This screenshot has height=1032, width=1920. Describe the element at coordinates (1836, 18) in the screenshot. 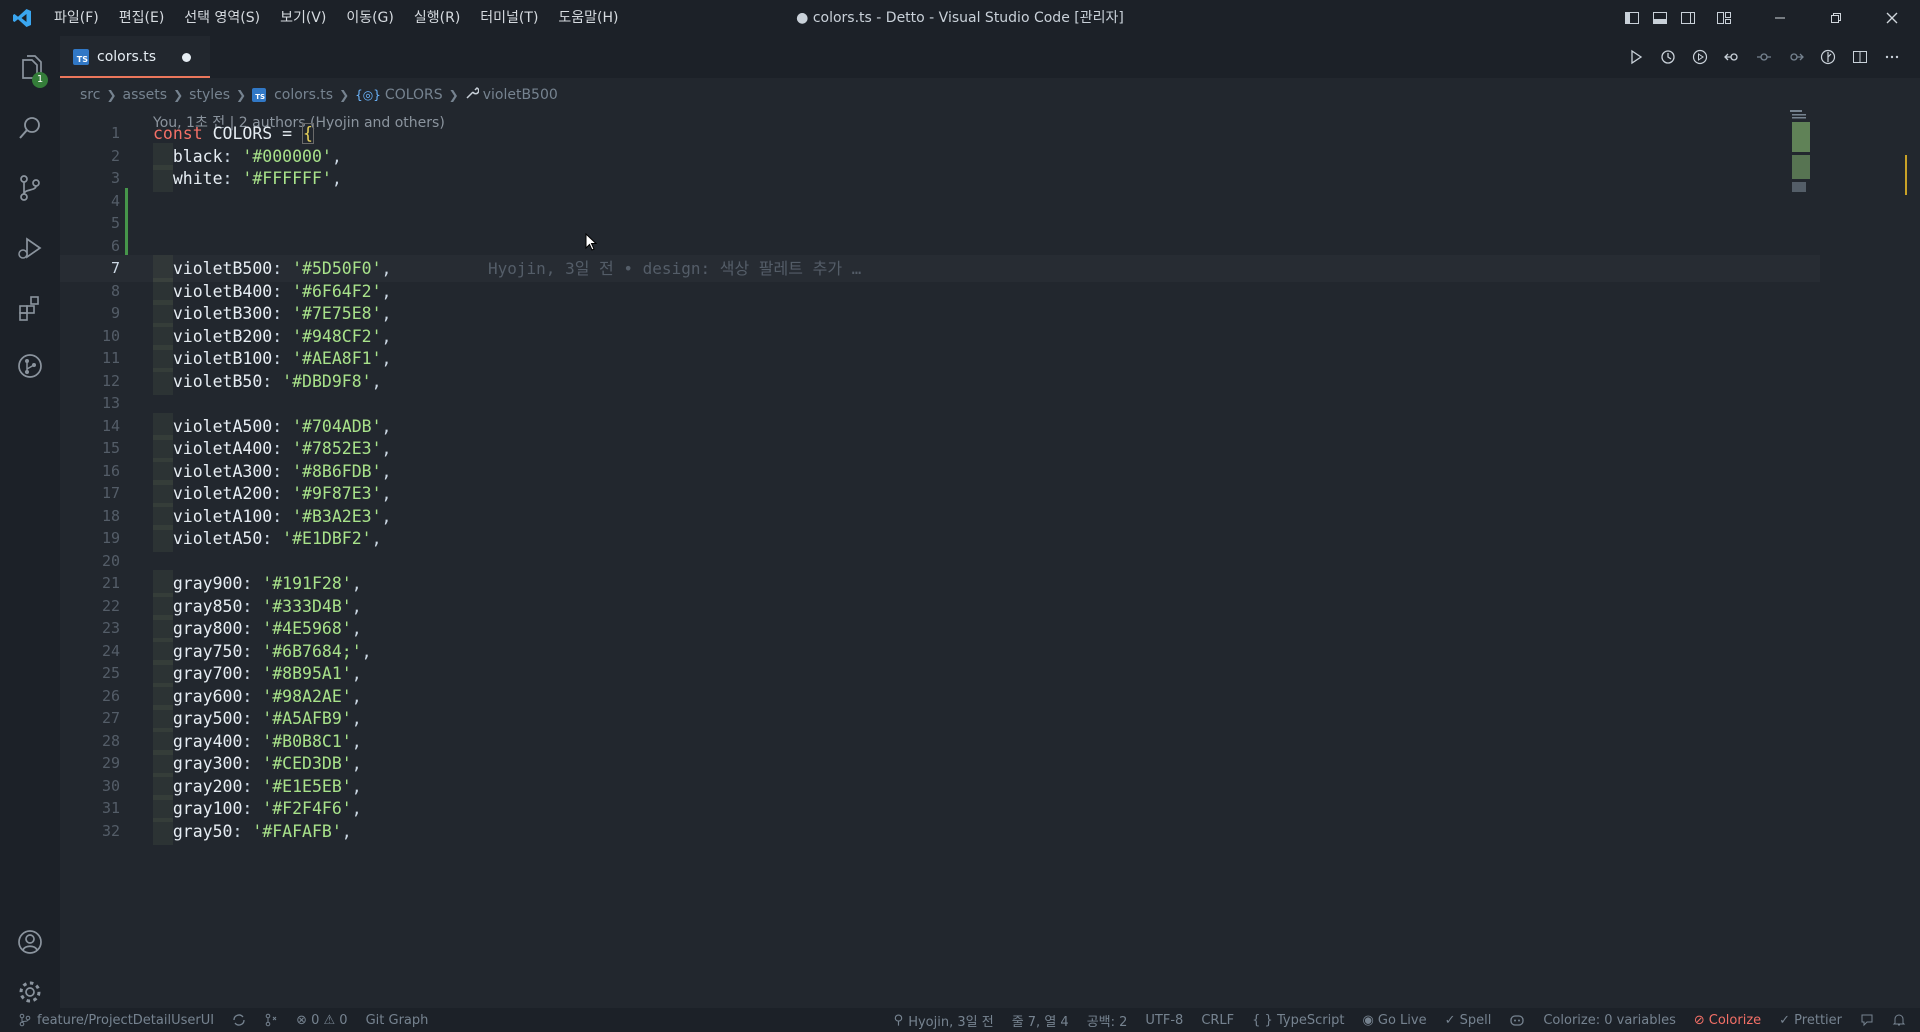

I see `restore-button` at that location.